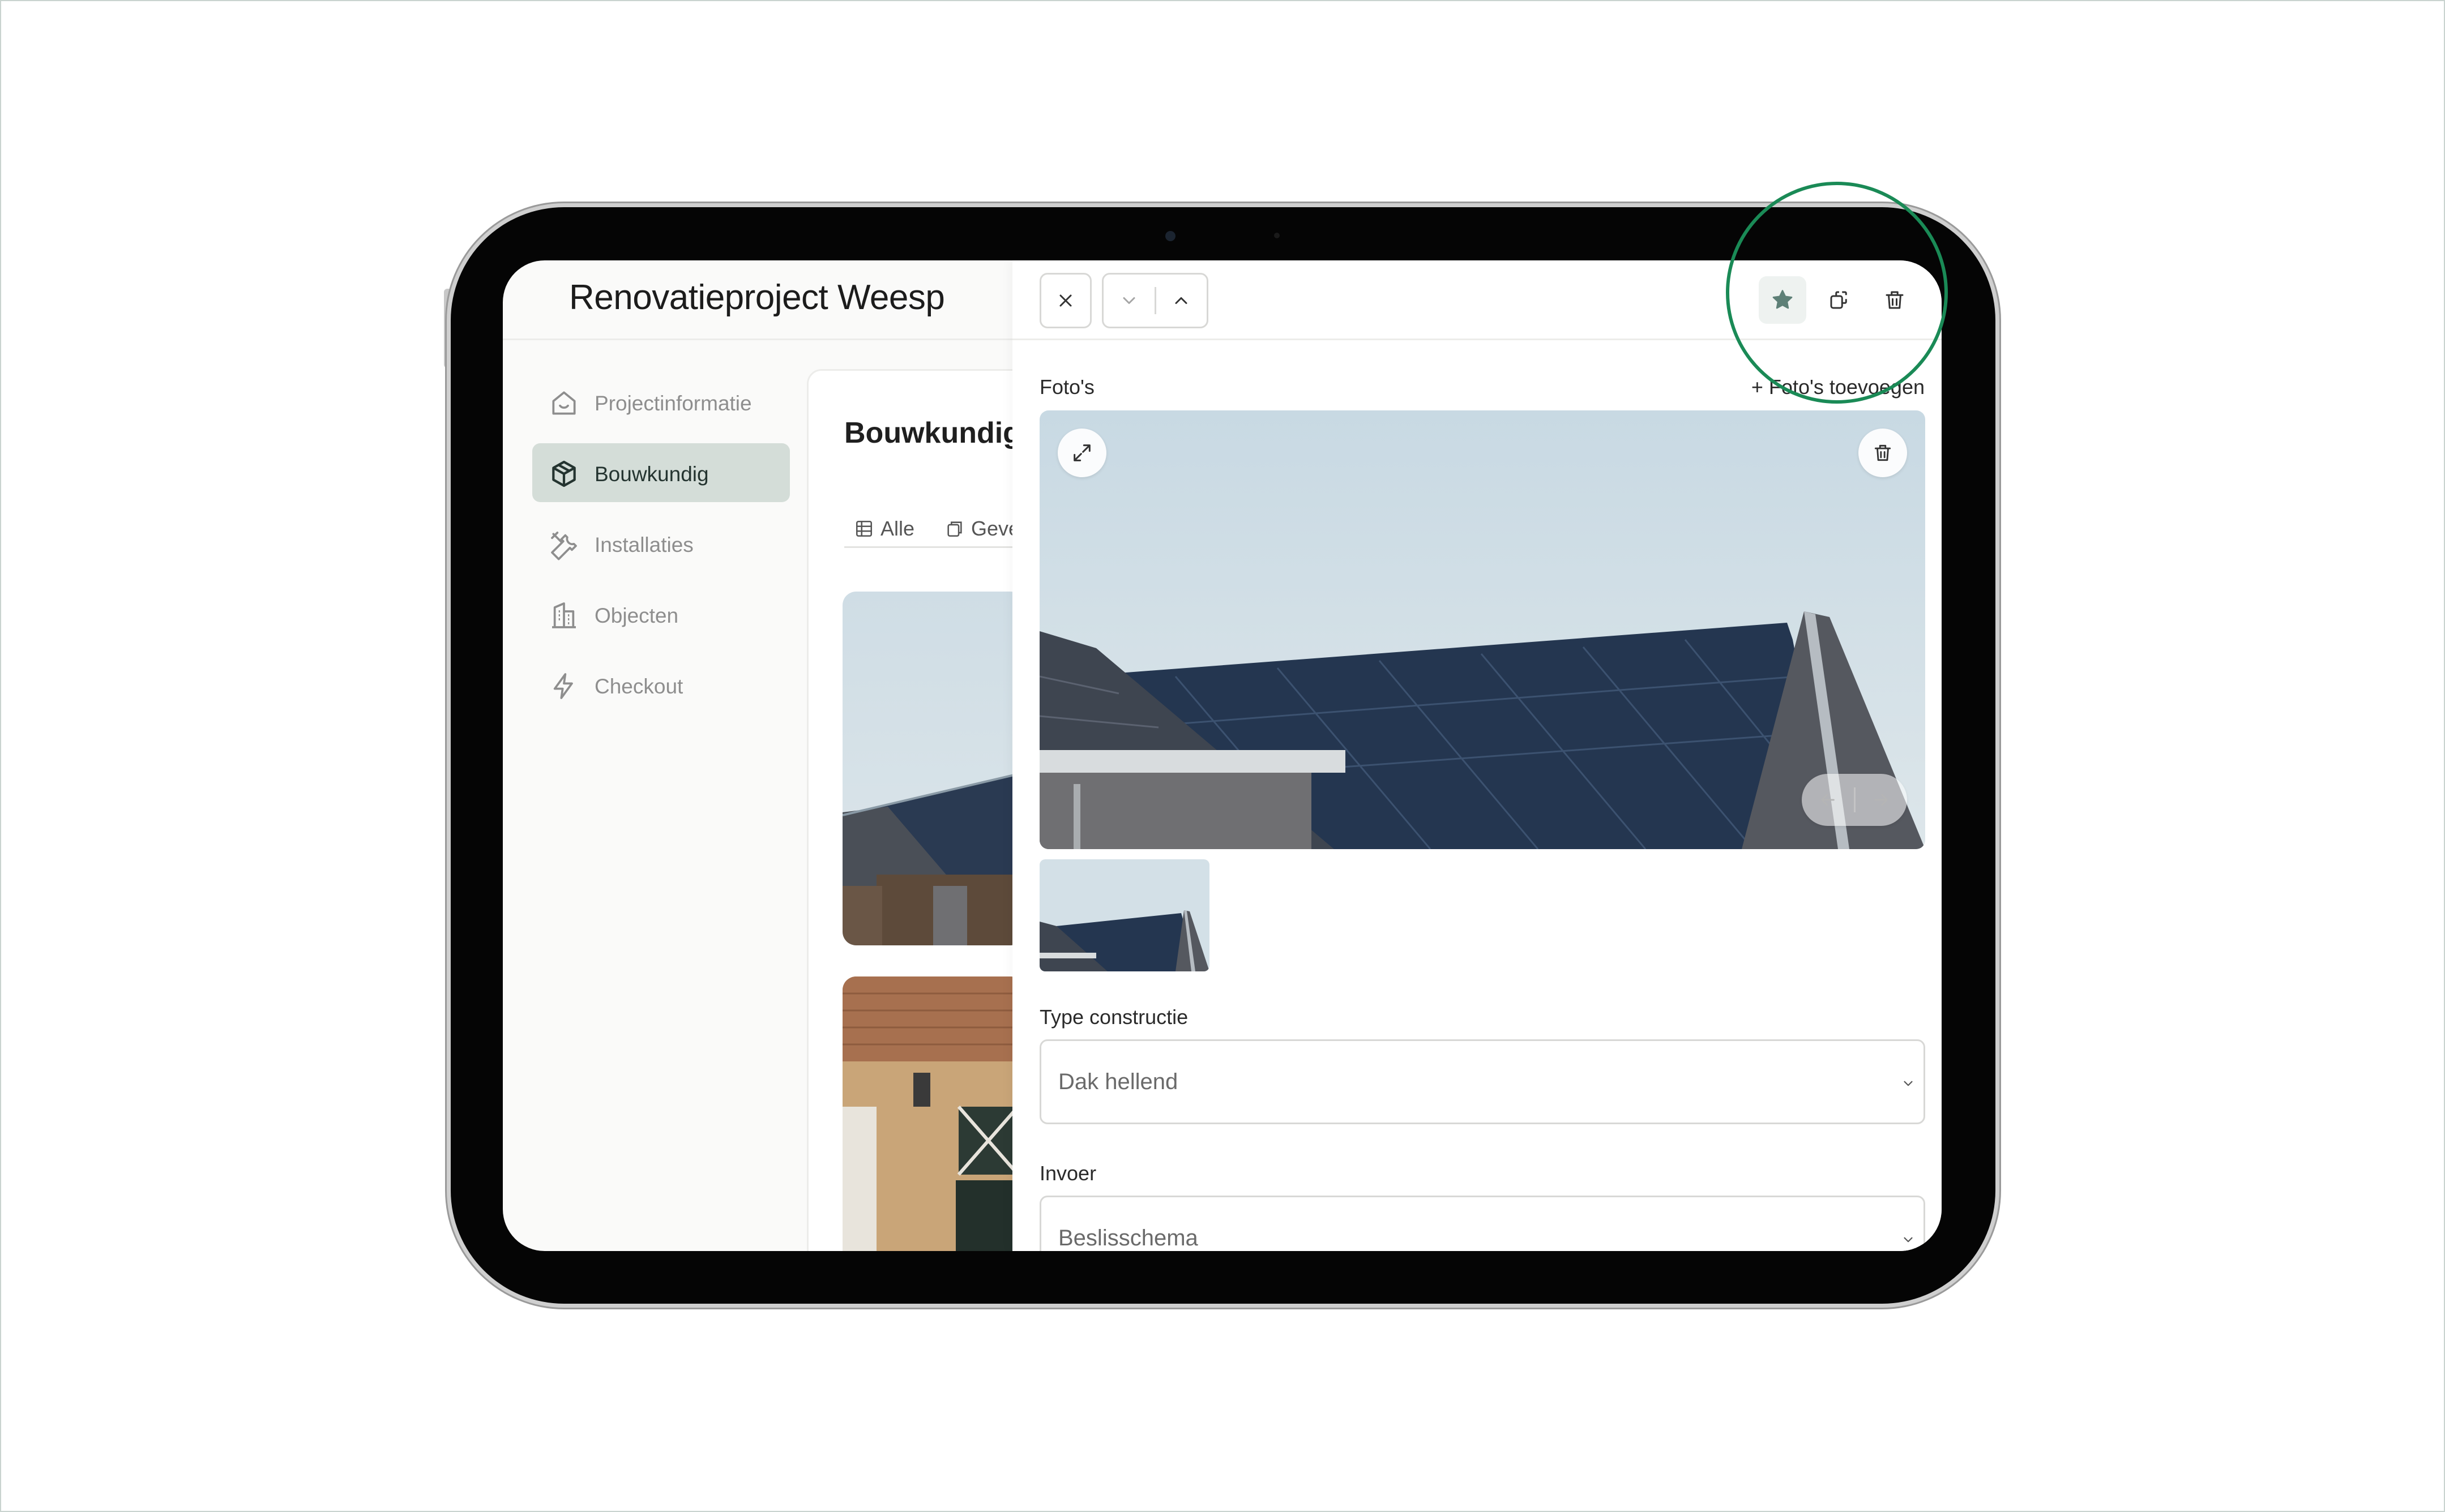 This screenshot has height=1512, width=2445. I want to click on trash-icon, so click(1882, 452).